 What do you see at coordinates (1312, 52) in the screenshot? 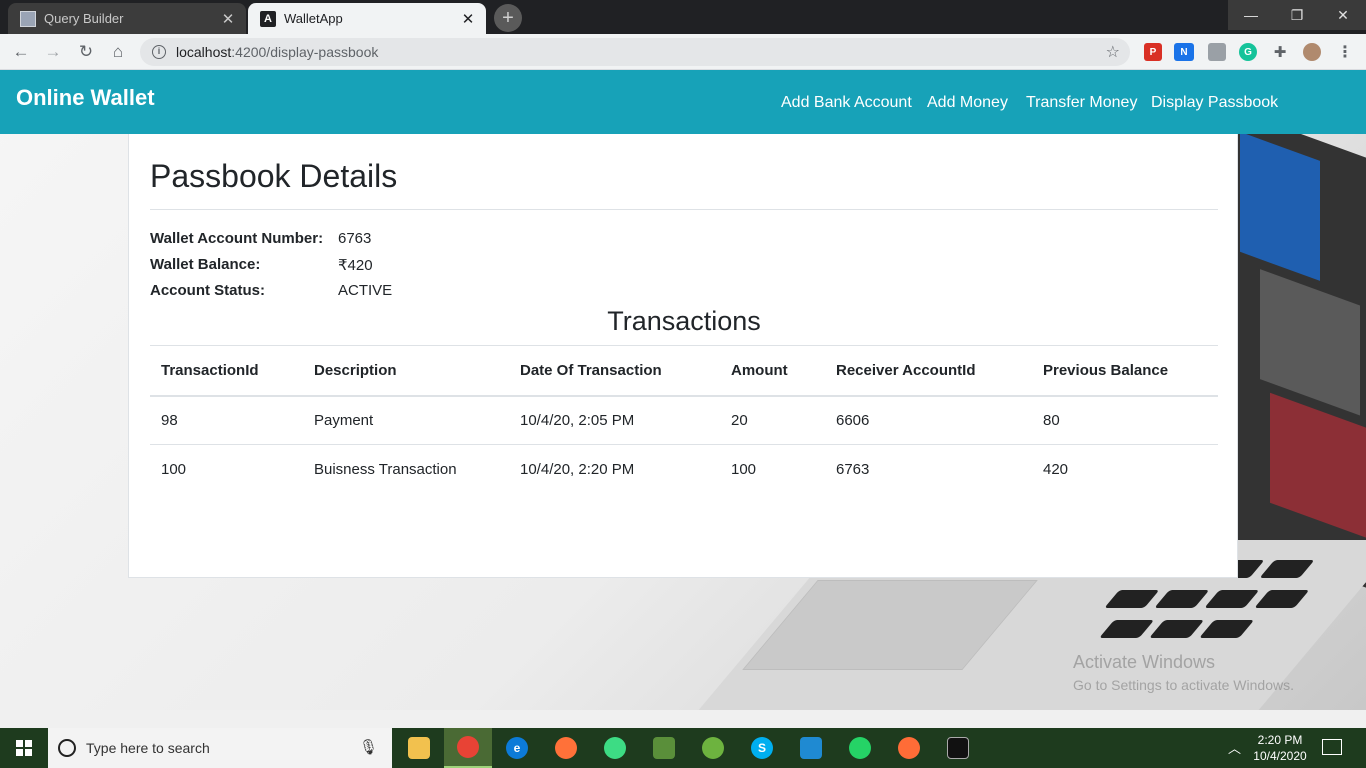
I see `profile-avatar` at bounding box center [1312, 52].